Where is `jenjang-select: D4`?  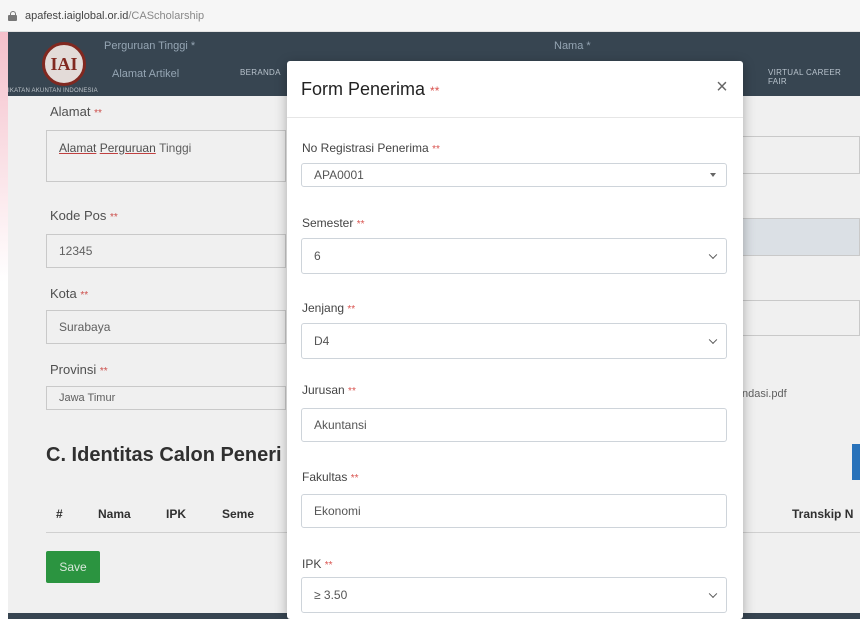 jenjang-select: D4 is located at coordinates (514, 341).